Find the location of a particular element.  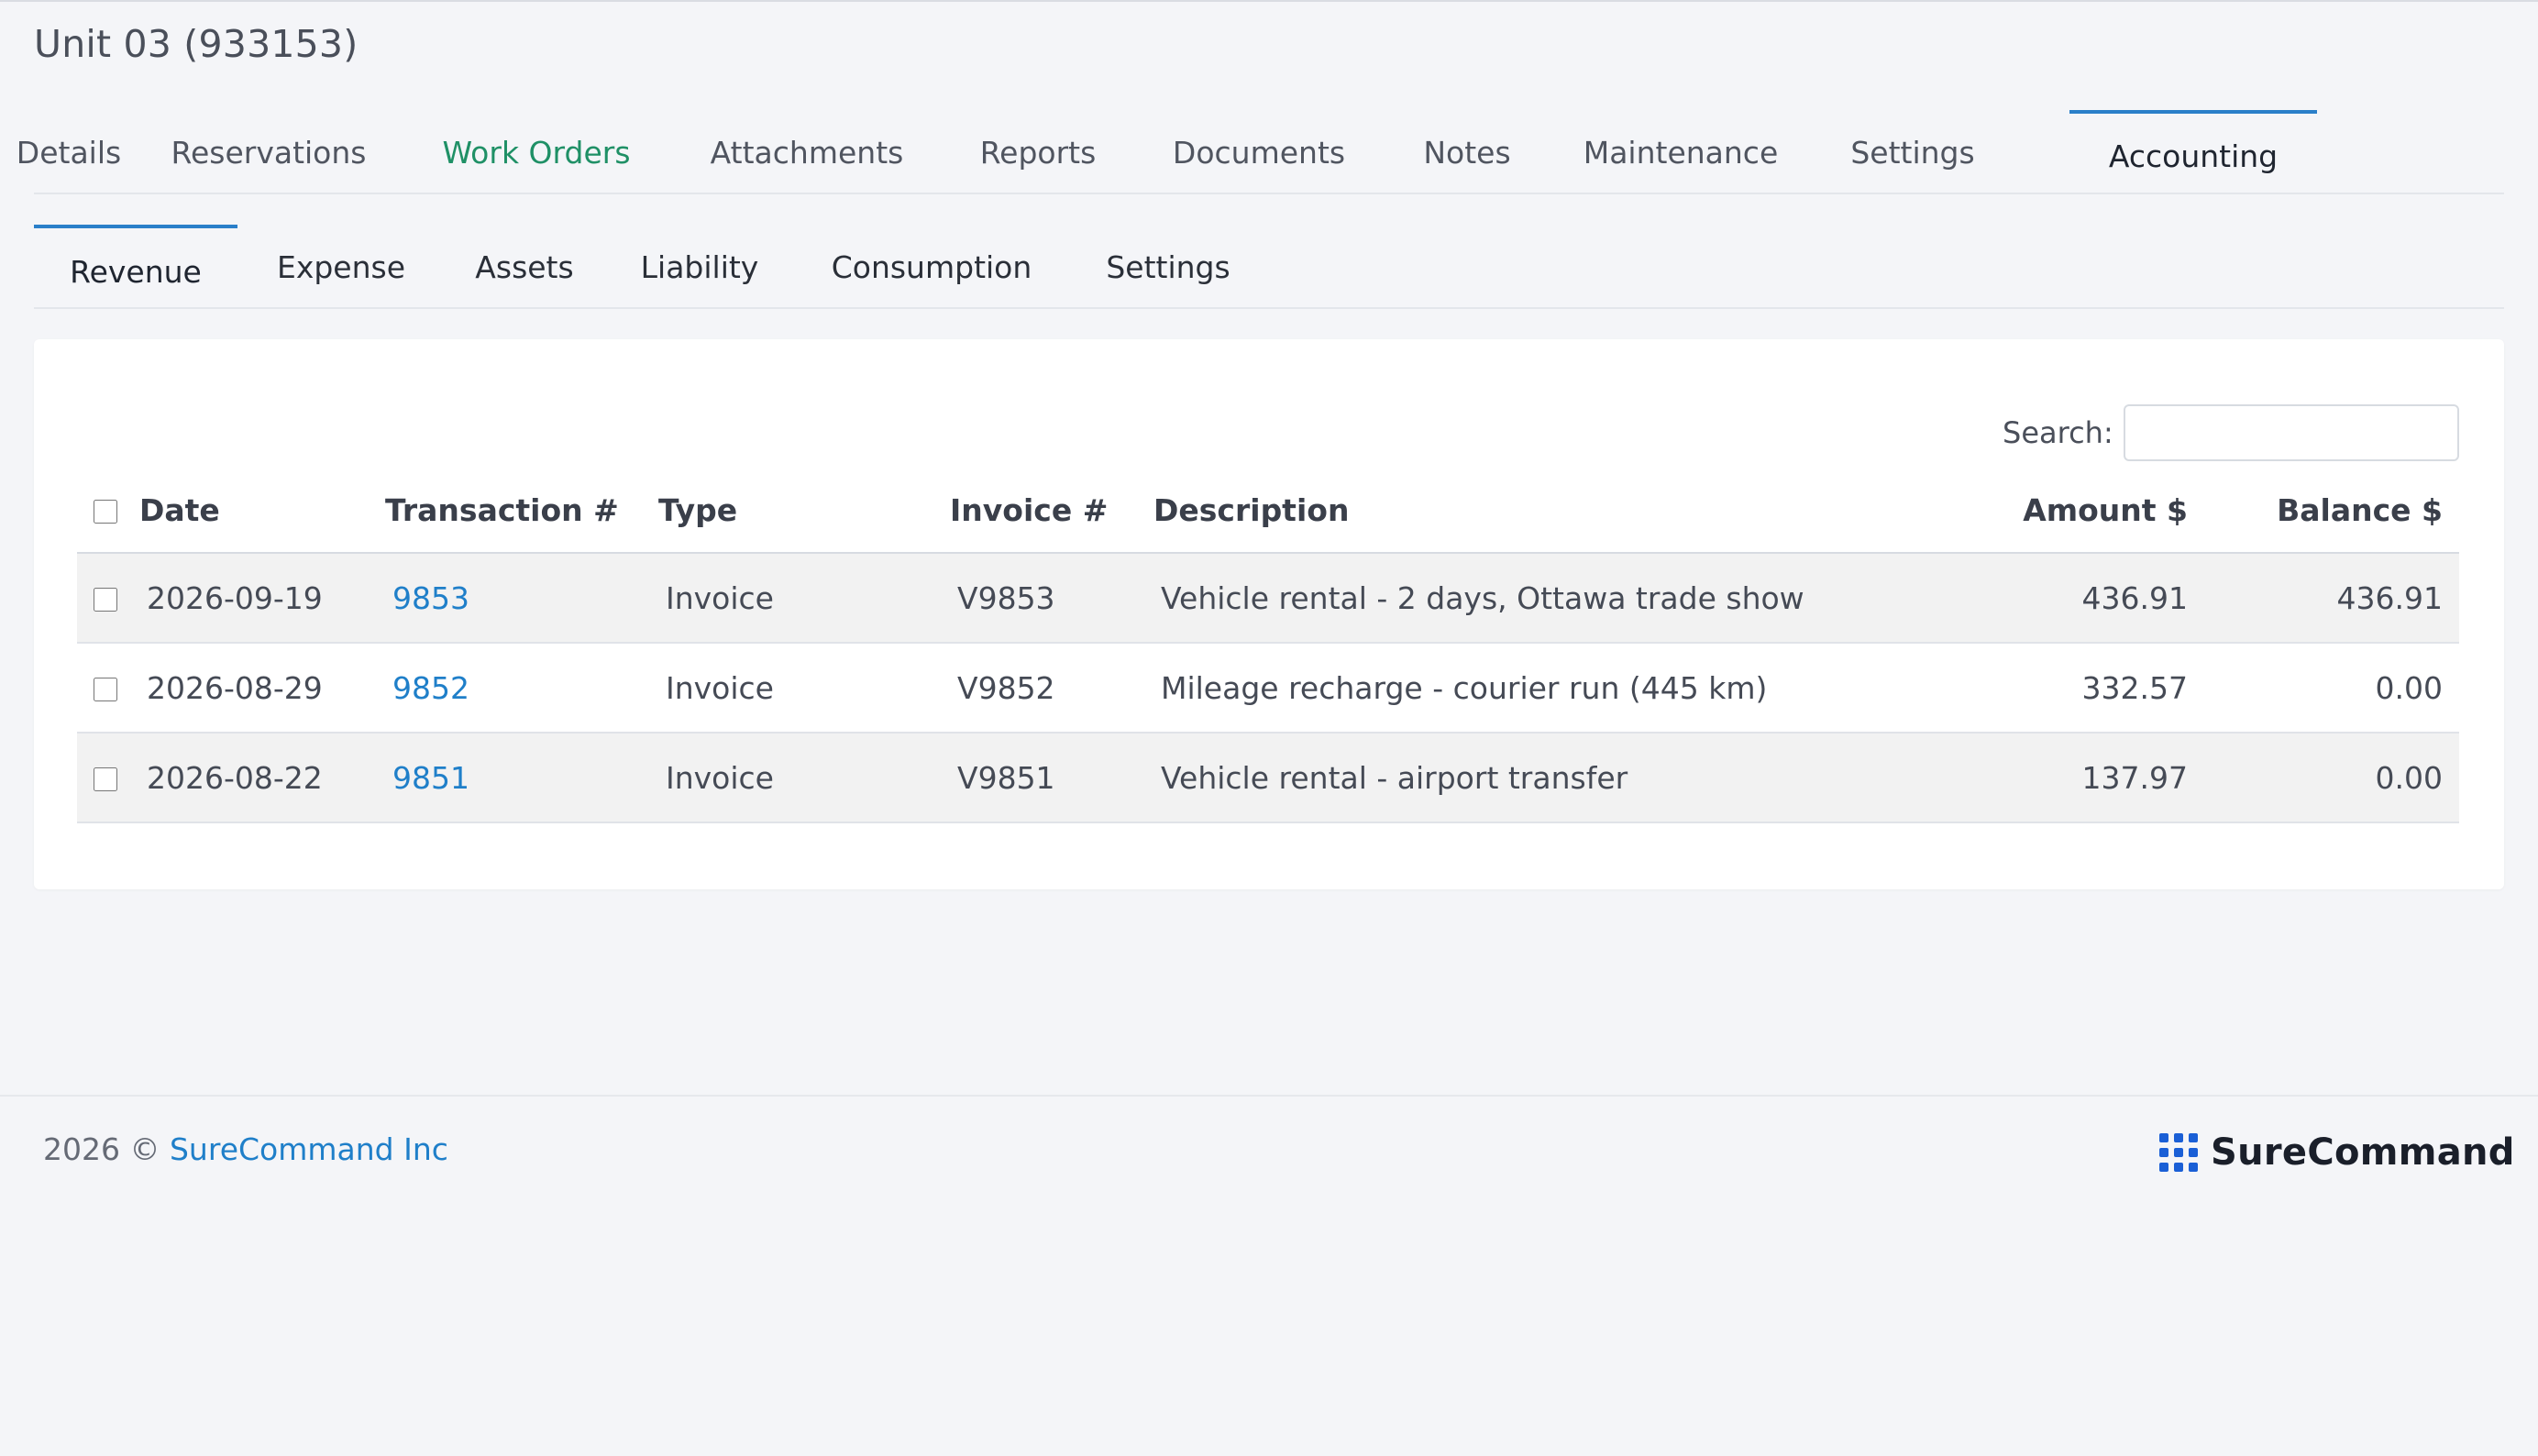

subtab-liability: Liability is located at coordinates (699, 267).